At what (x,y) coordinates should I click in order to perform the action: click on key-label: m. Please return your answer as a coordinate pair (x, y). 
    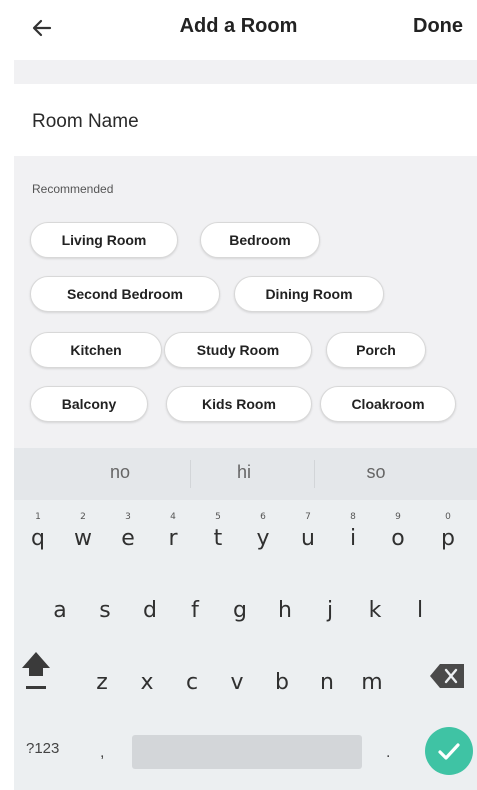
    Looking at the image, I should click on (372, 682).